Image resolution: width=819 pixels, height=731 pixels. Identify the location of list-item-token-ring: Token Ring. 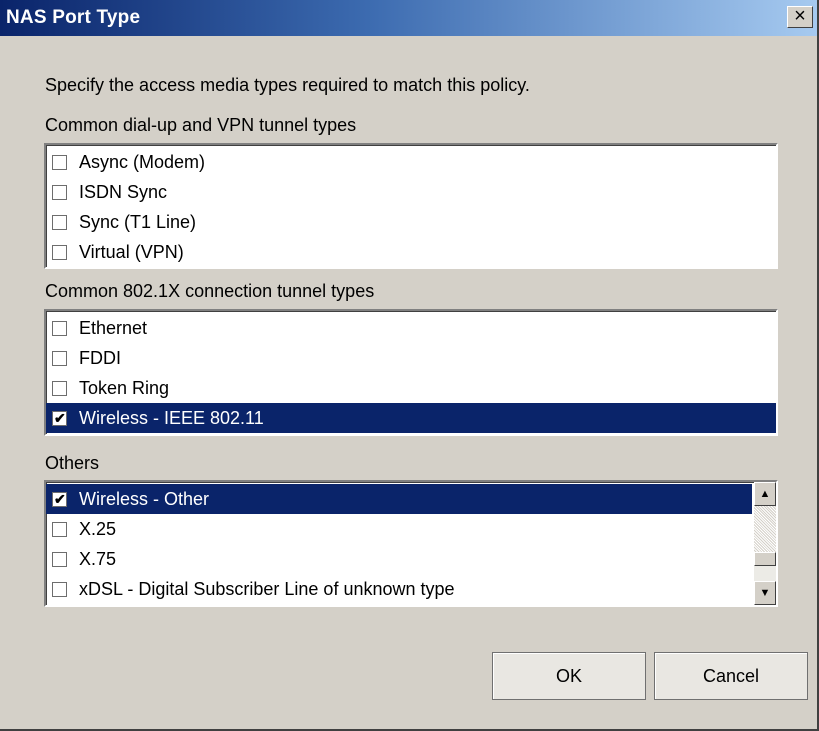
(411, 388).